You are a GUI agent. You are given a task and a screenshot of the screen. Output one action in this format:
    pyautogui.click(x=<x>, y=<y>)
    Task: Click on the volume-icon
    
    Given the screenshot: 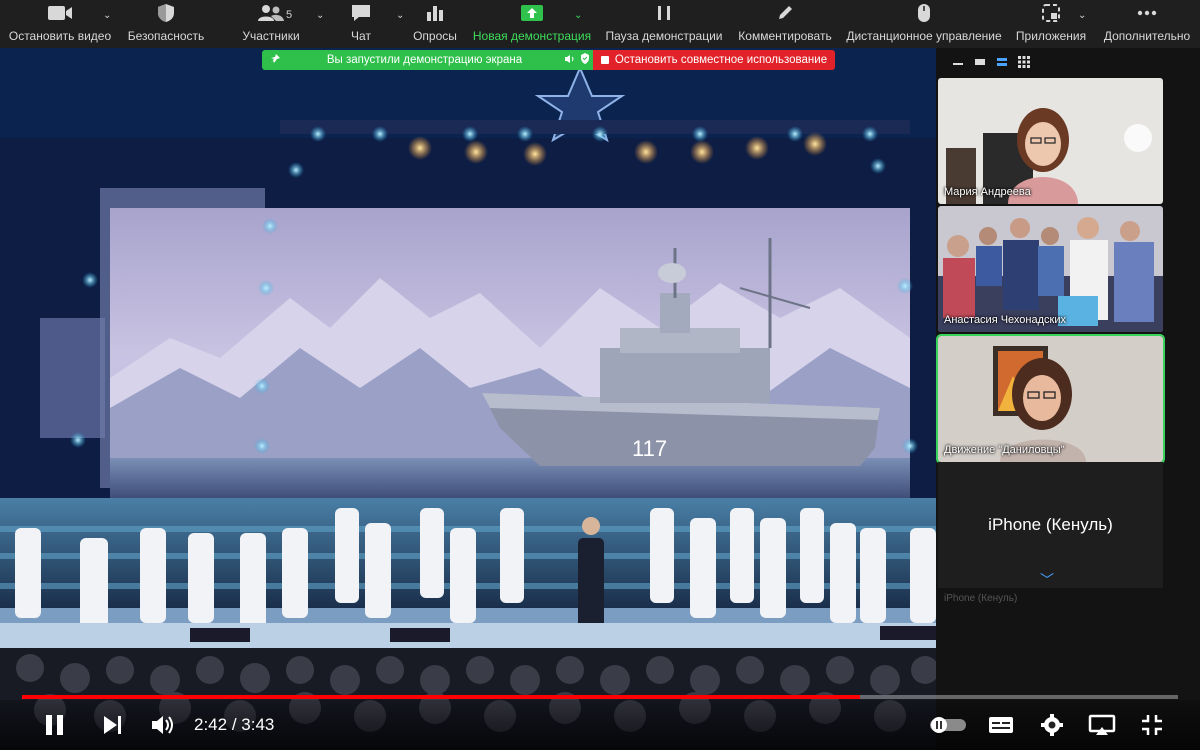 What is the action you would take?
    pyautogui.click(x=163, y=725)
    